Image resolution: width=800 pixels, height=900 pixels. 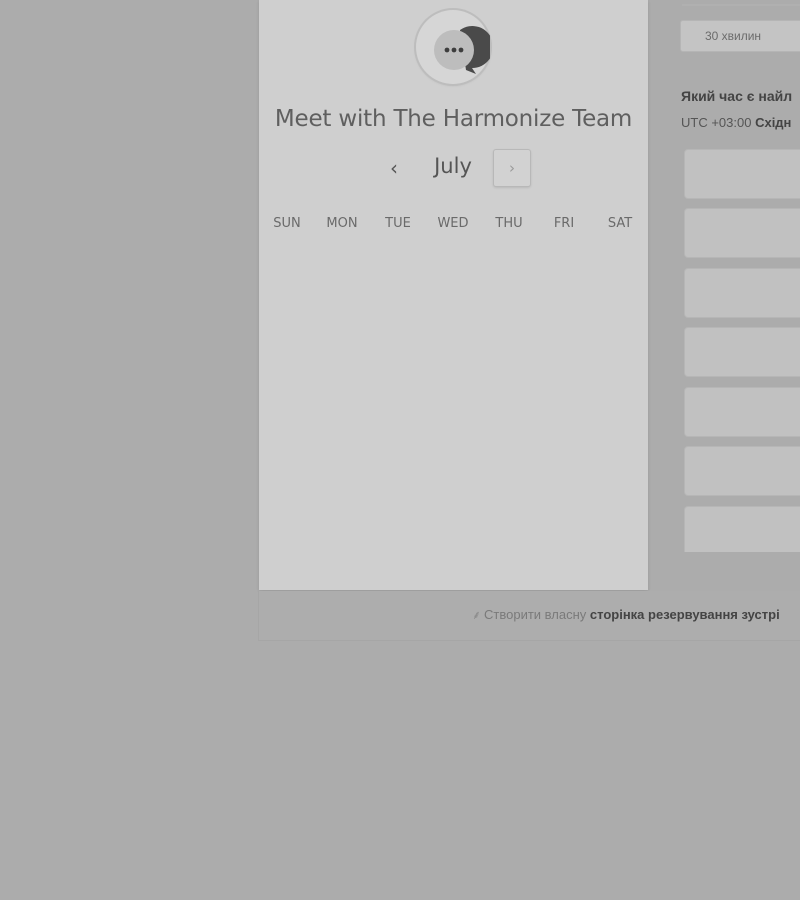 I want to click on time-question: Який час є найл, so click(x=737, y=96).